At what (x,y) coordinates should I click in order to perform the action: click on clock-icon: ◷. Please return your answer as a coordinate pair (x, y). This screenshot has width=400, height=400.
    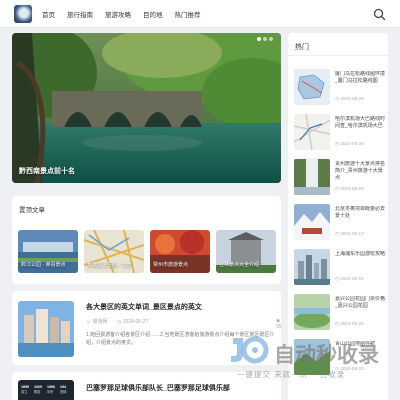
    Looking at the image, I should click on (119, 322).